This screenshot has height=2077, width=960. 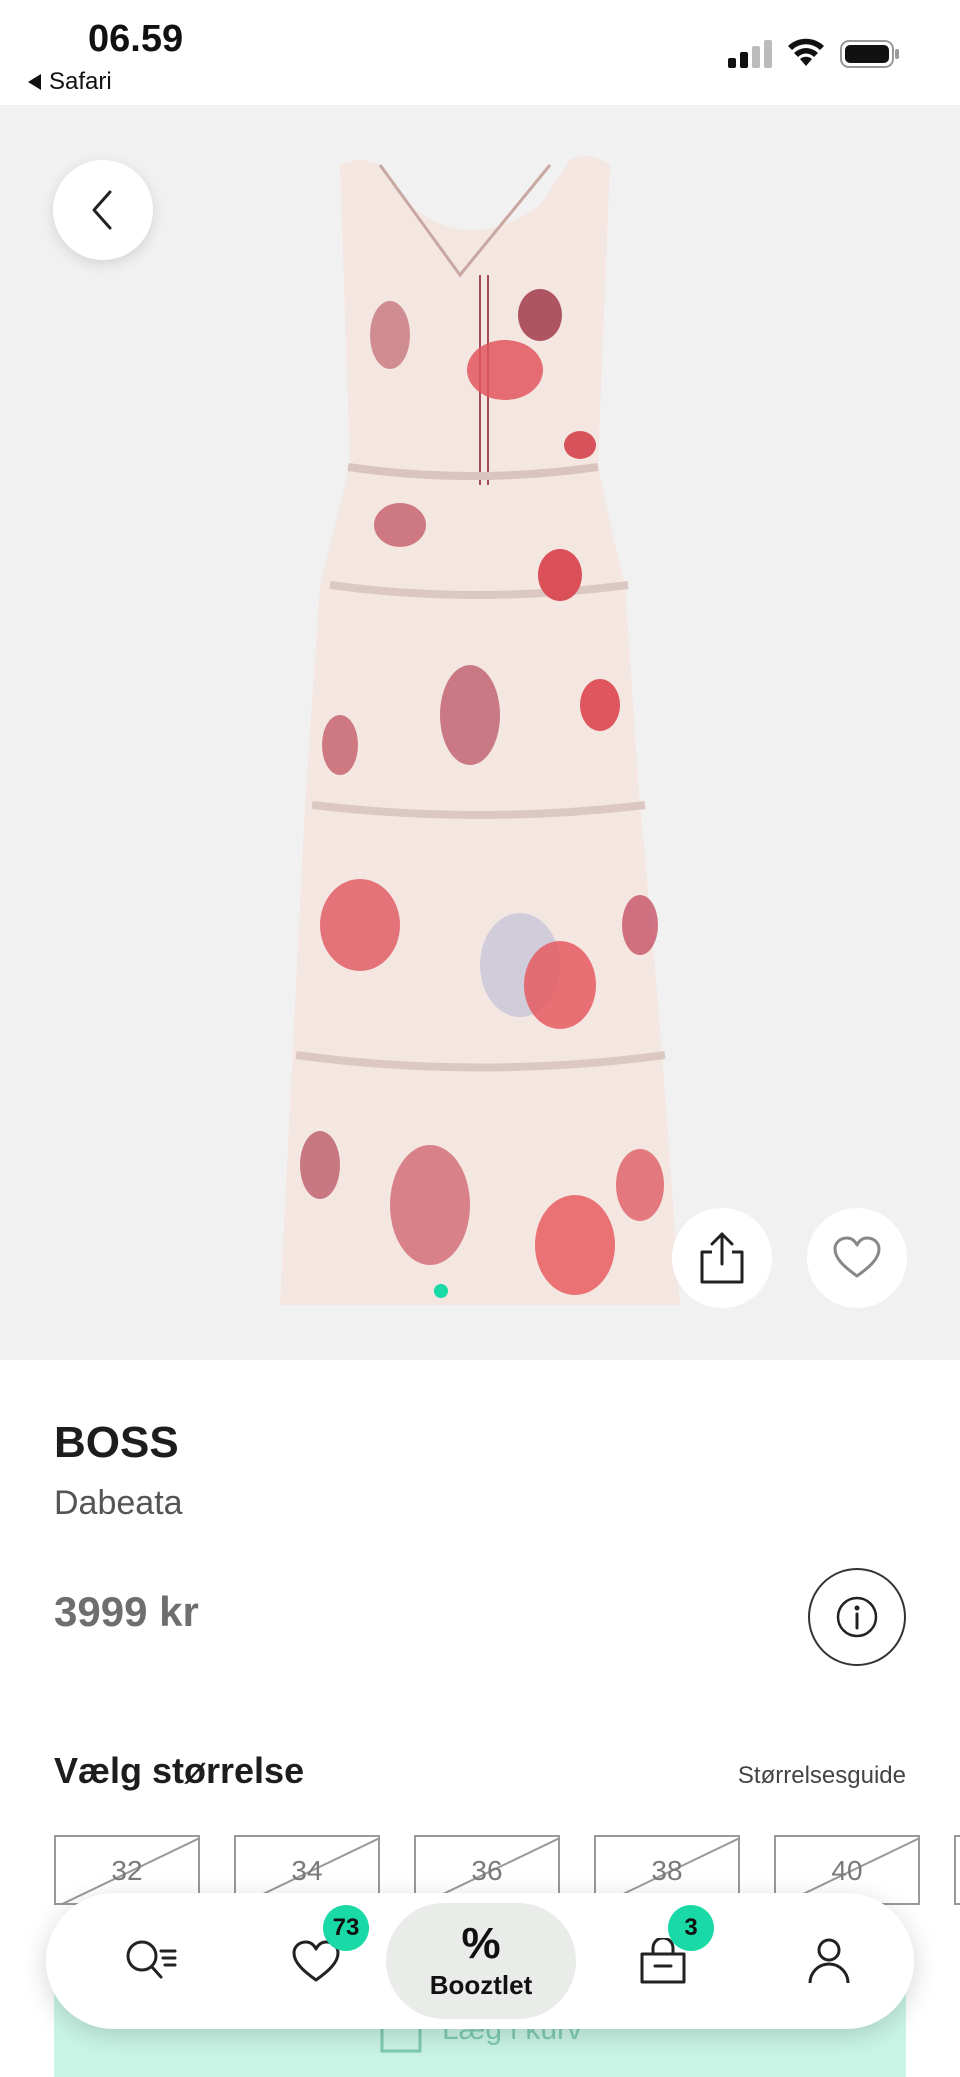 I want to click on nav-account, so click(x=829, y=1961).